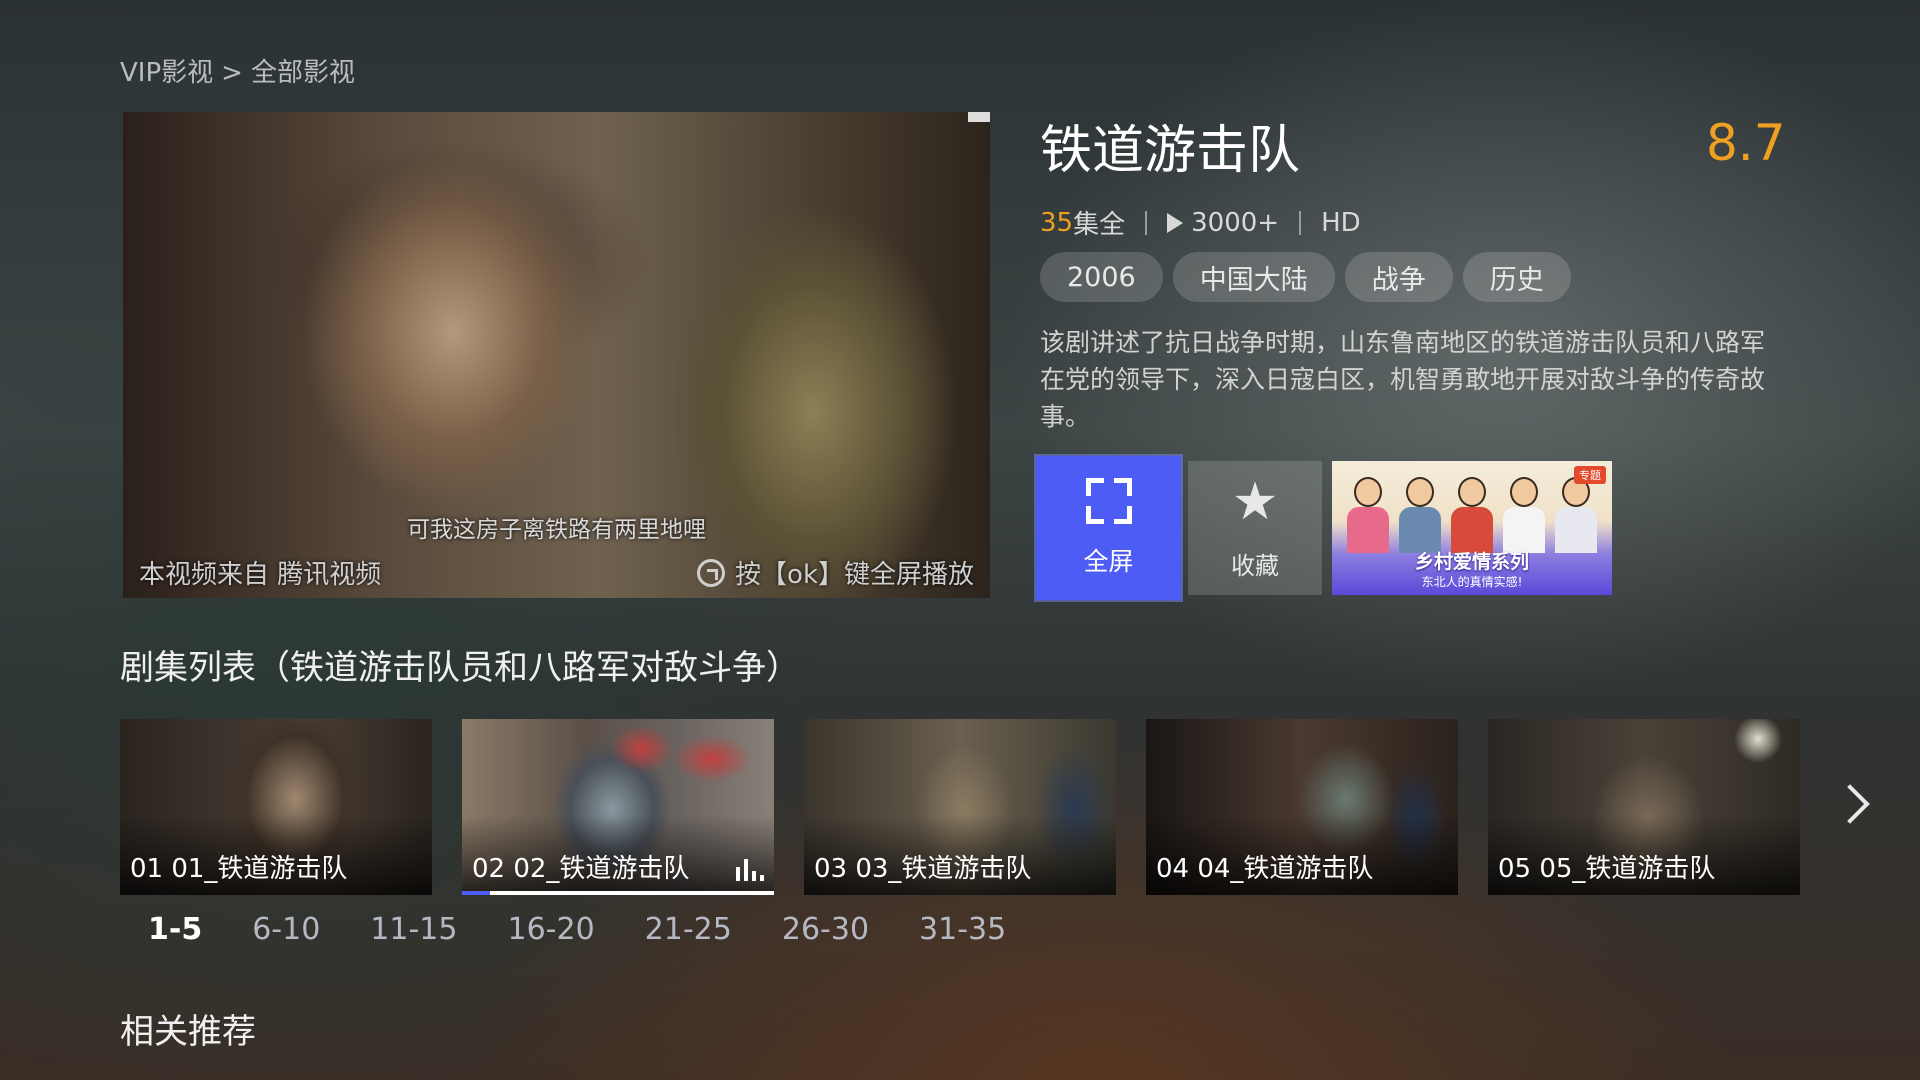  What do you see at coordinates (1607, 869) in the screenshot?
I see `episode-label: 05 05_铁道游击队` at bounding box center [1607, 869].